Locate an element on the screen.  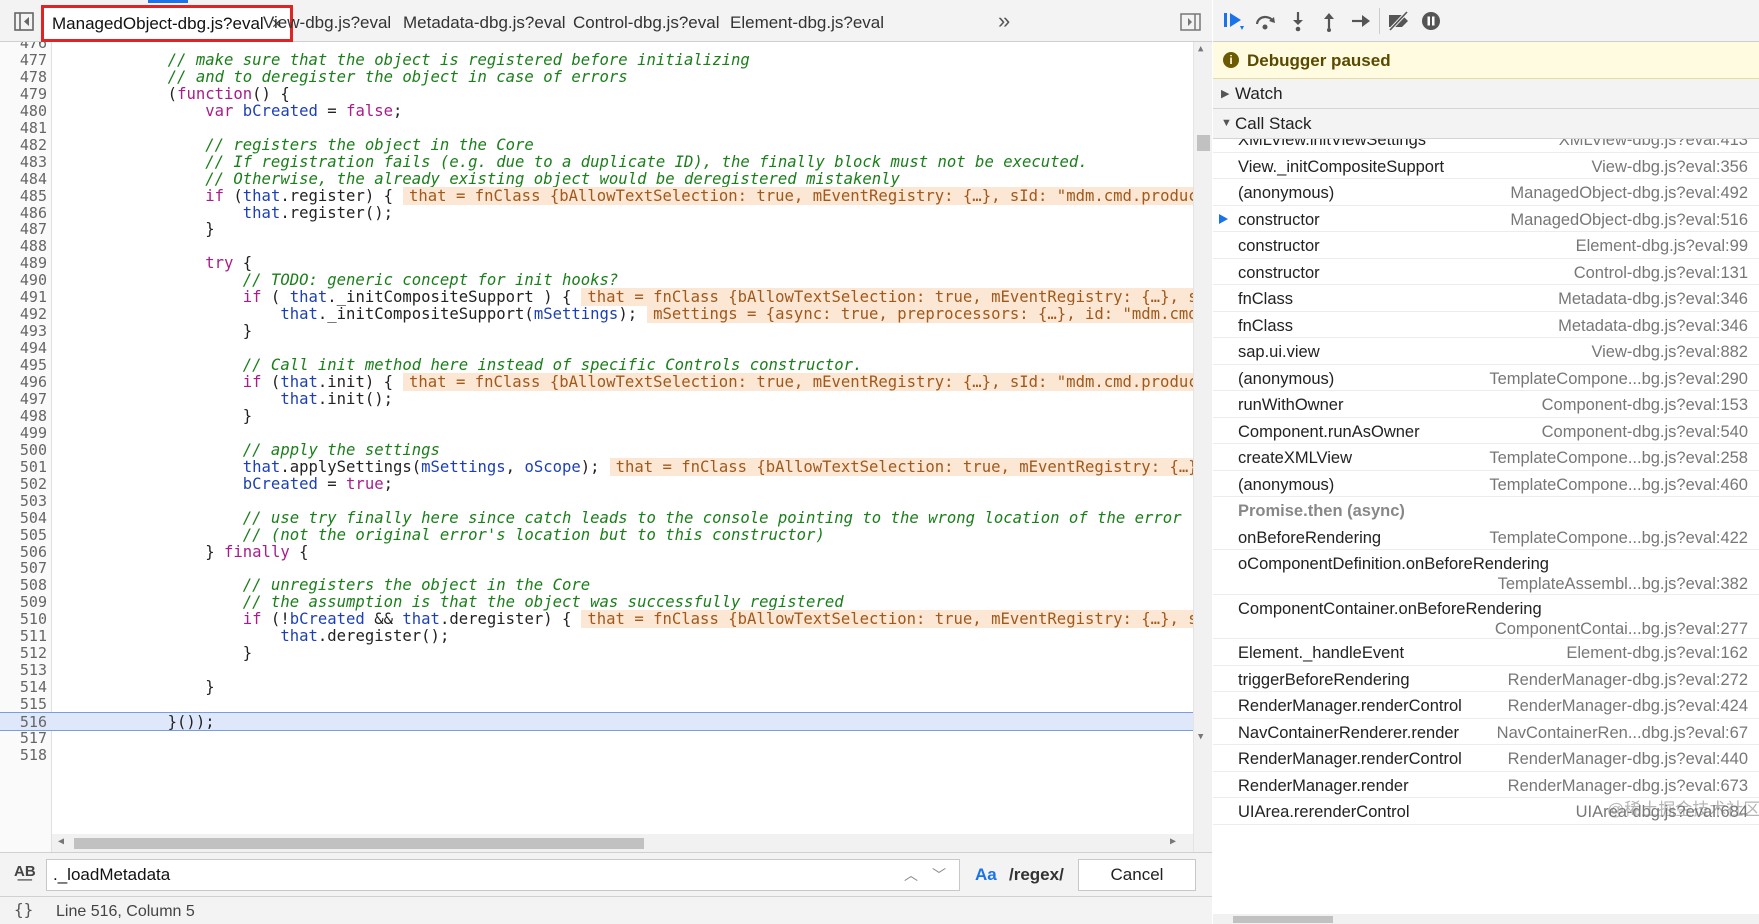
search-input is located at coordinates (503, 875).